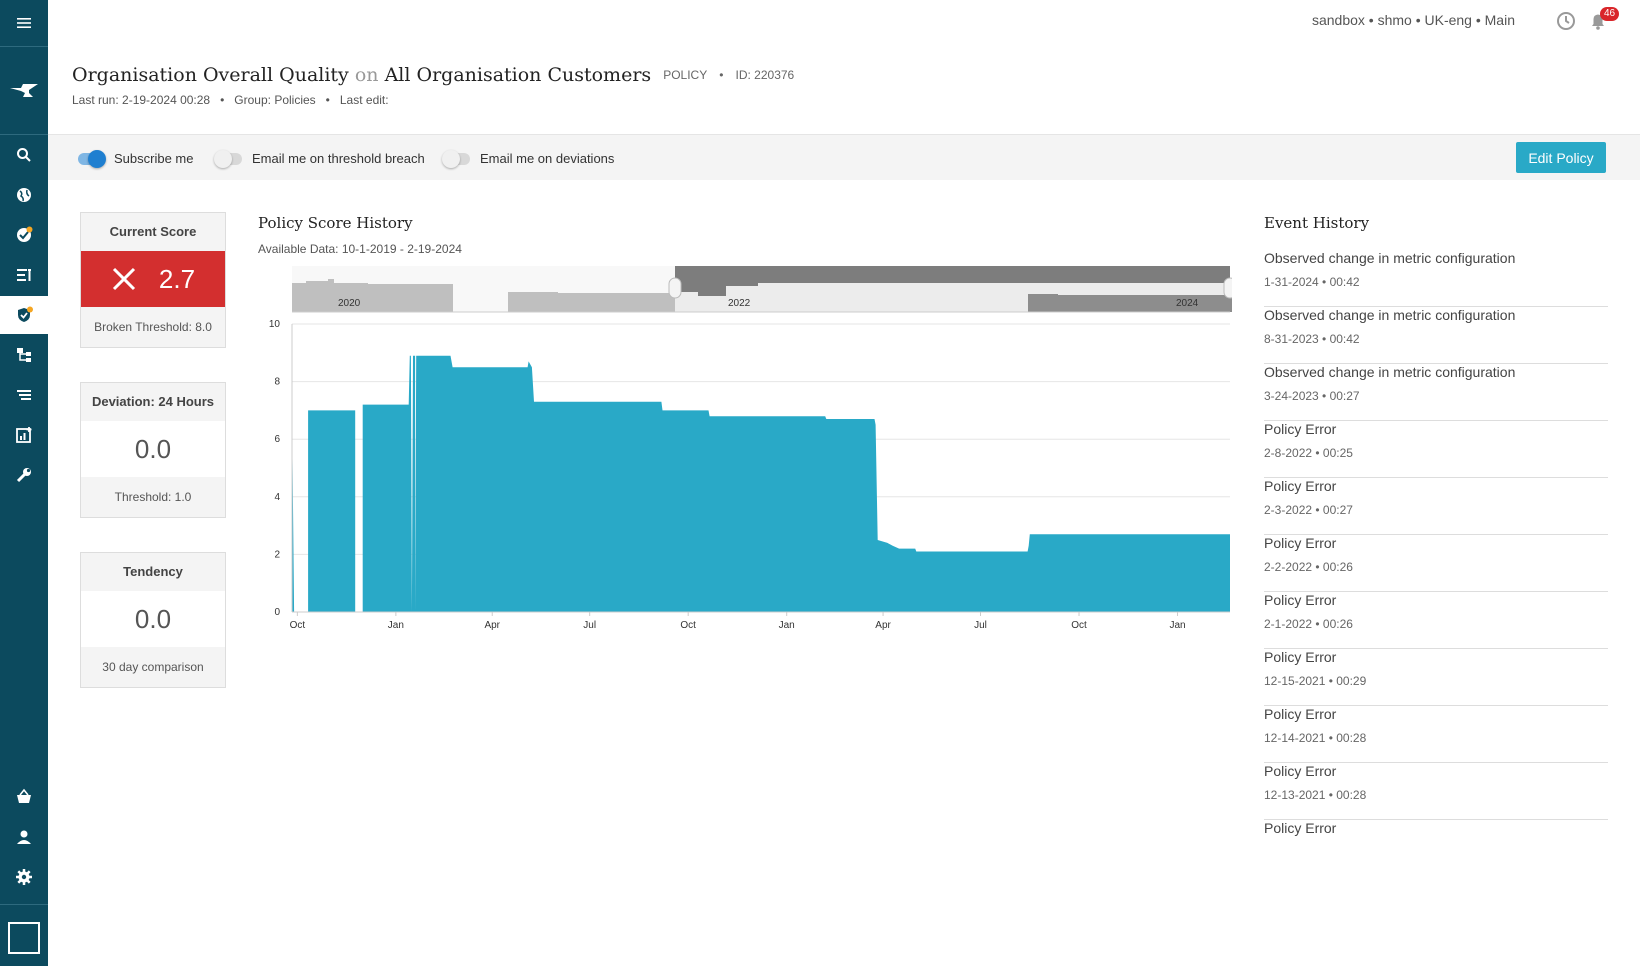  What do you see at coordinates (685, 75) in the screenshot?
I see `entity-type-label: POLICY` at bounding box center [685, 75].